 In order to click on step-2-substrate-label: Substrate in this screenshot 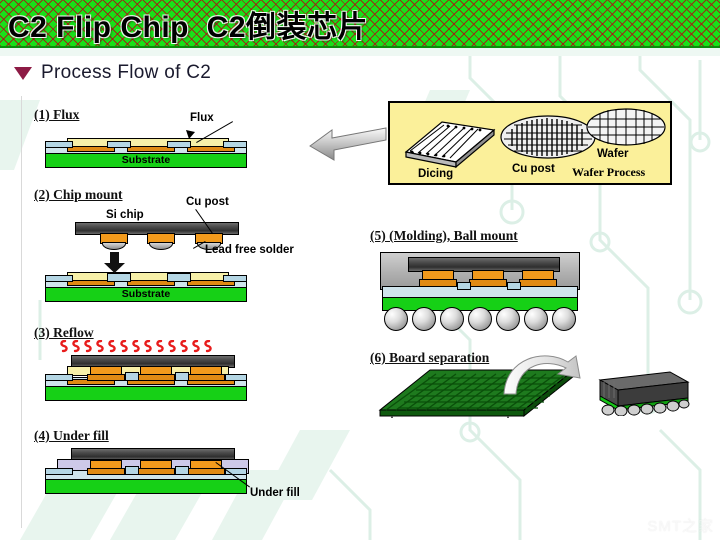, I will do `click(146, 294)`.